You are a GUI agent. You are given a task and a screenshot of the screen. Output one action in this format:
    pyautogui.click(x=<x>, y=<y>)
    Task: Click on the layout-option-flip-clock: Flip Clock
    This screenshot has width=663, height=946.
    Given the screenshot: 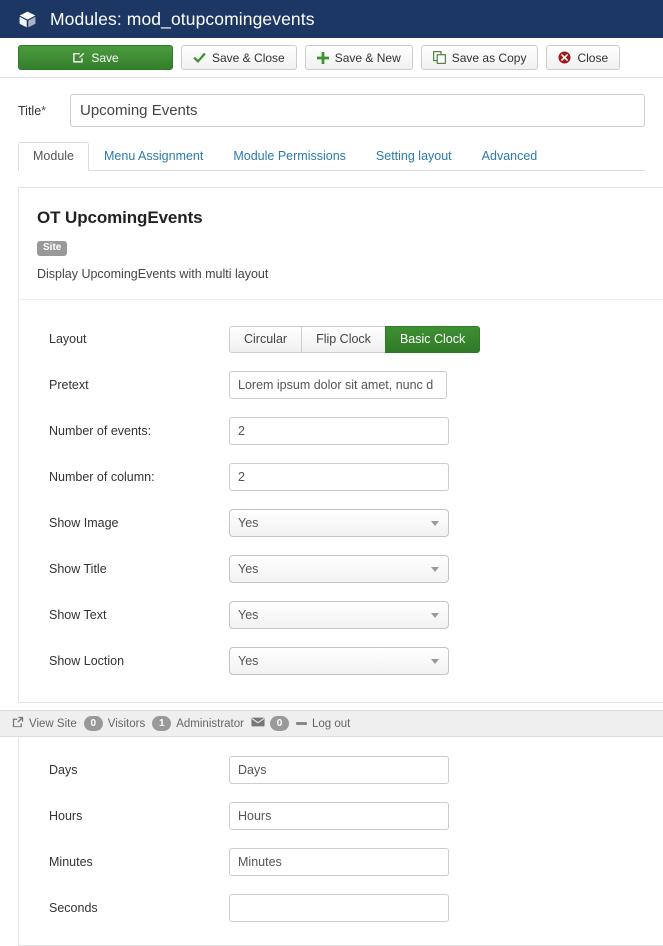 What is the action you would take?
    pyautogui.click(x=343, y=339)
    